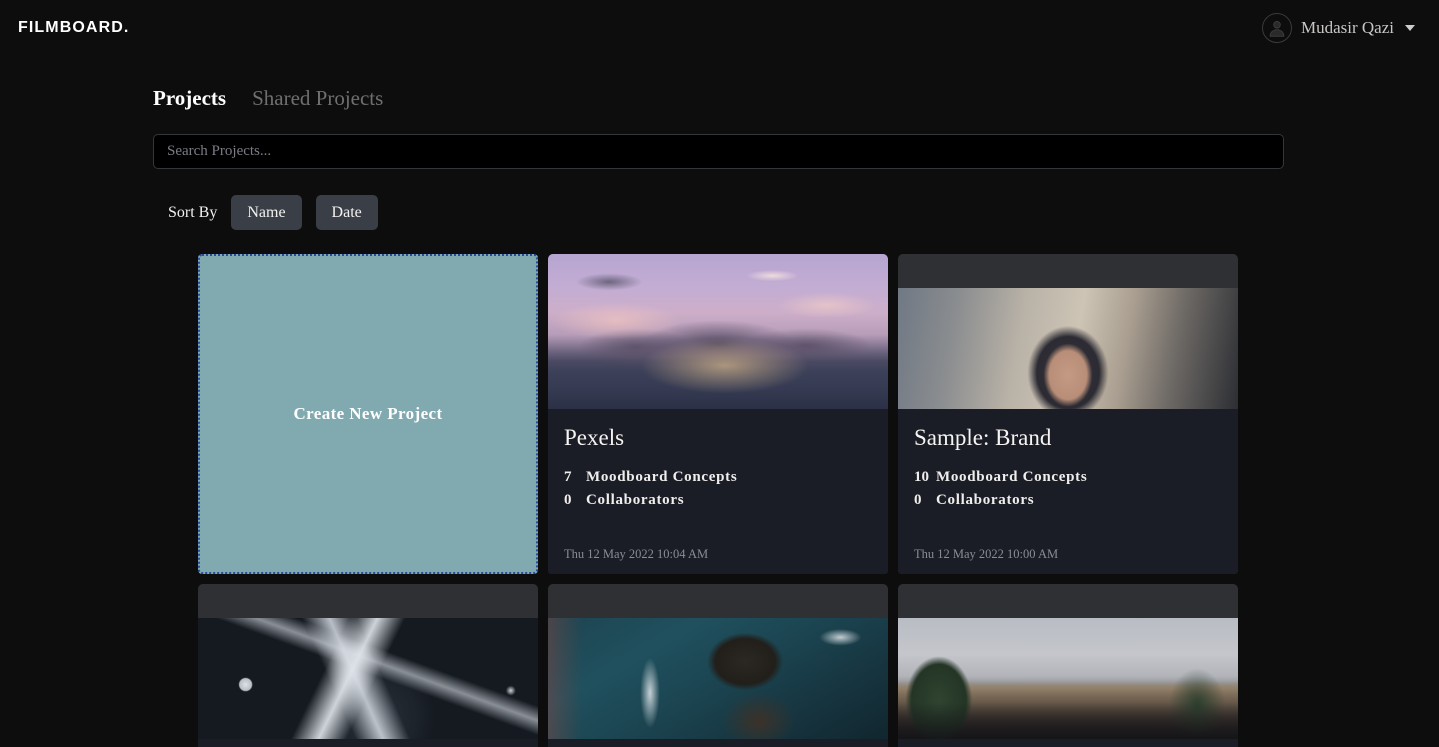 This screenshot has height=747, width=1439. I want to click on moodboard-stat: 10 Moodboard Concepts, so click(1068, 477).